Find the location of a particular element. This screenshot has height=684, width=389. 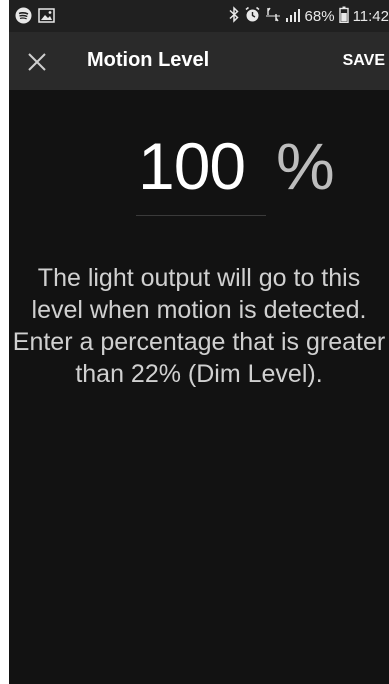

status-left-icons is located at coordinates (35, 18).